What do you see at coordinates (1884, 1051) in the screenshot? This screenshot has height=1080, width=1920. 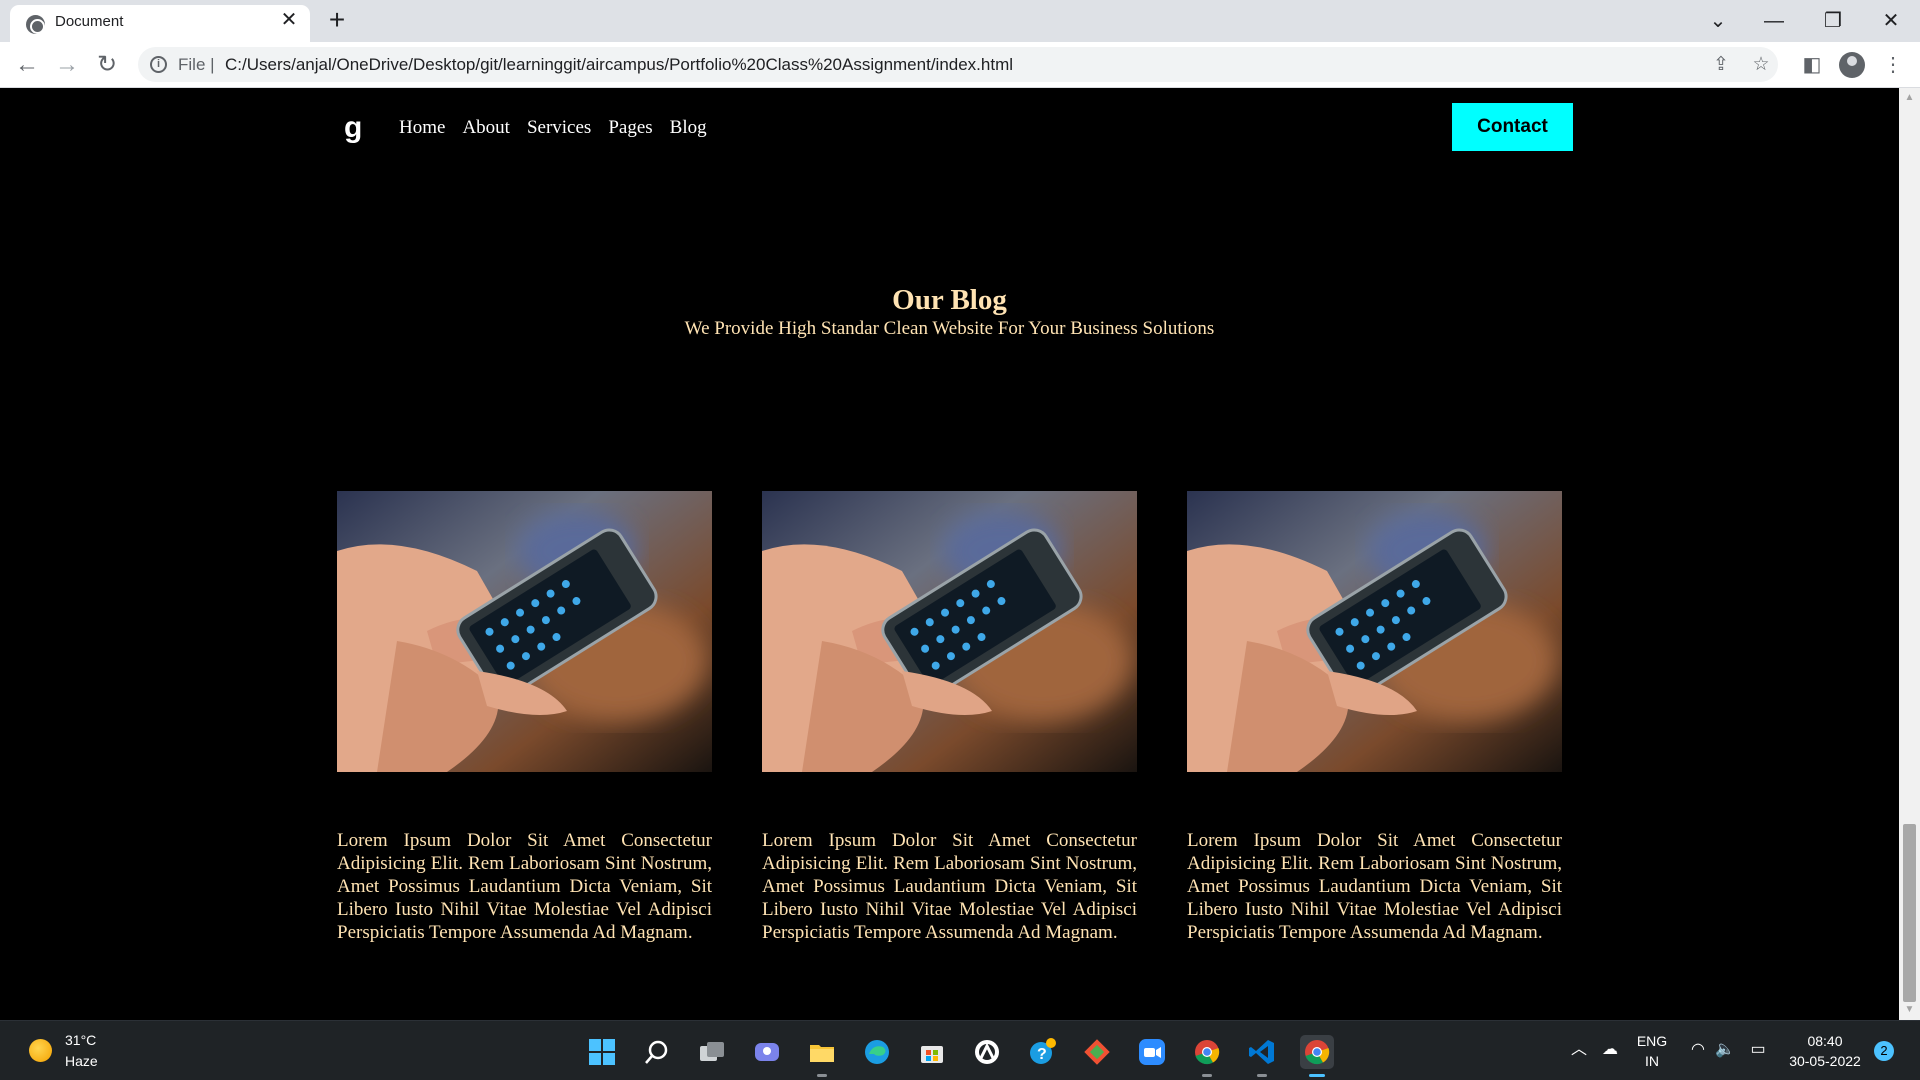 I see `notification-badge: 2` at bounding box center [1884, 1051].